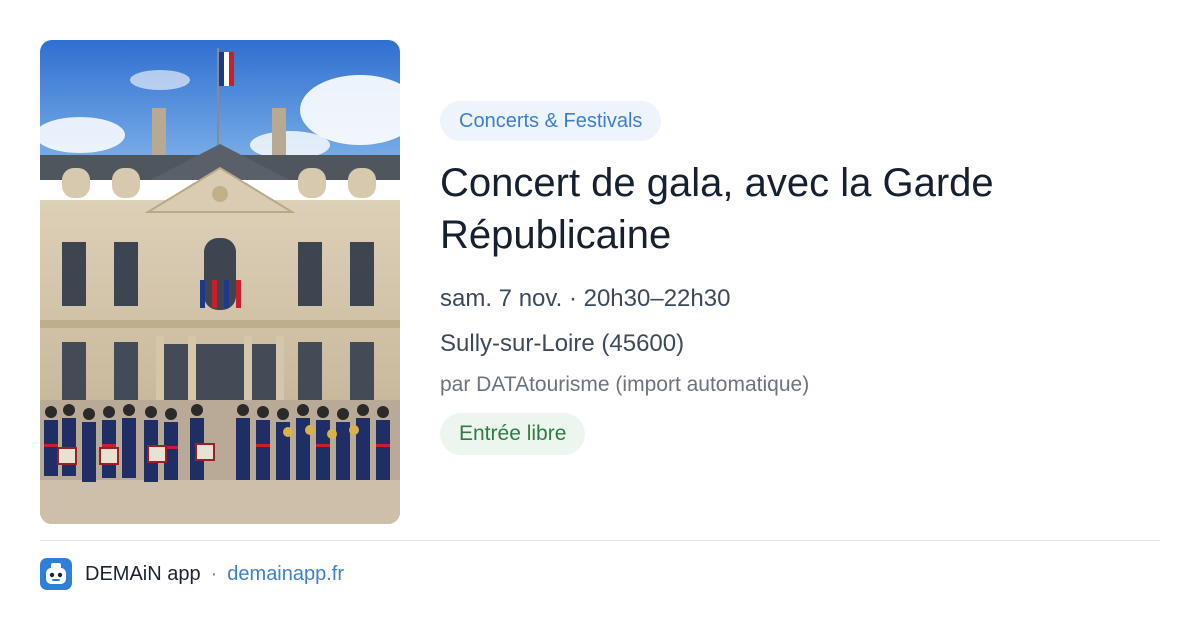 The image size is (1200, 630). What do you see at coordinates (56, 574) in the screenshot?
I see `robot-face-icon` at bounding box center [56, 574].